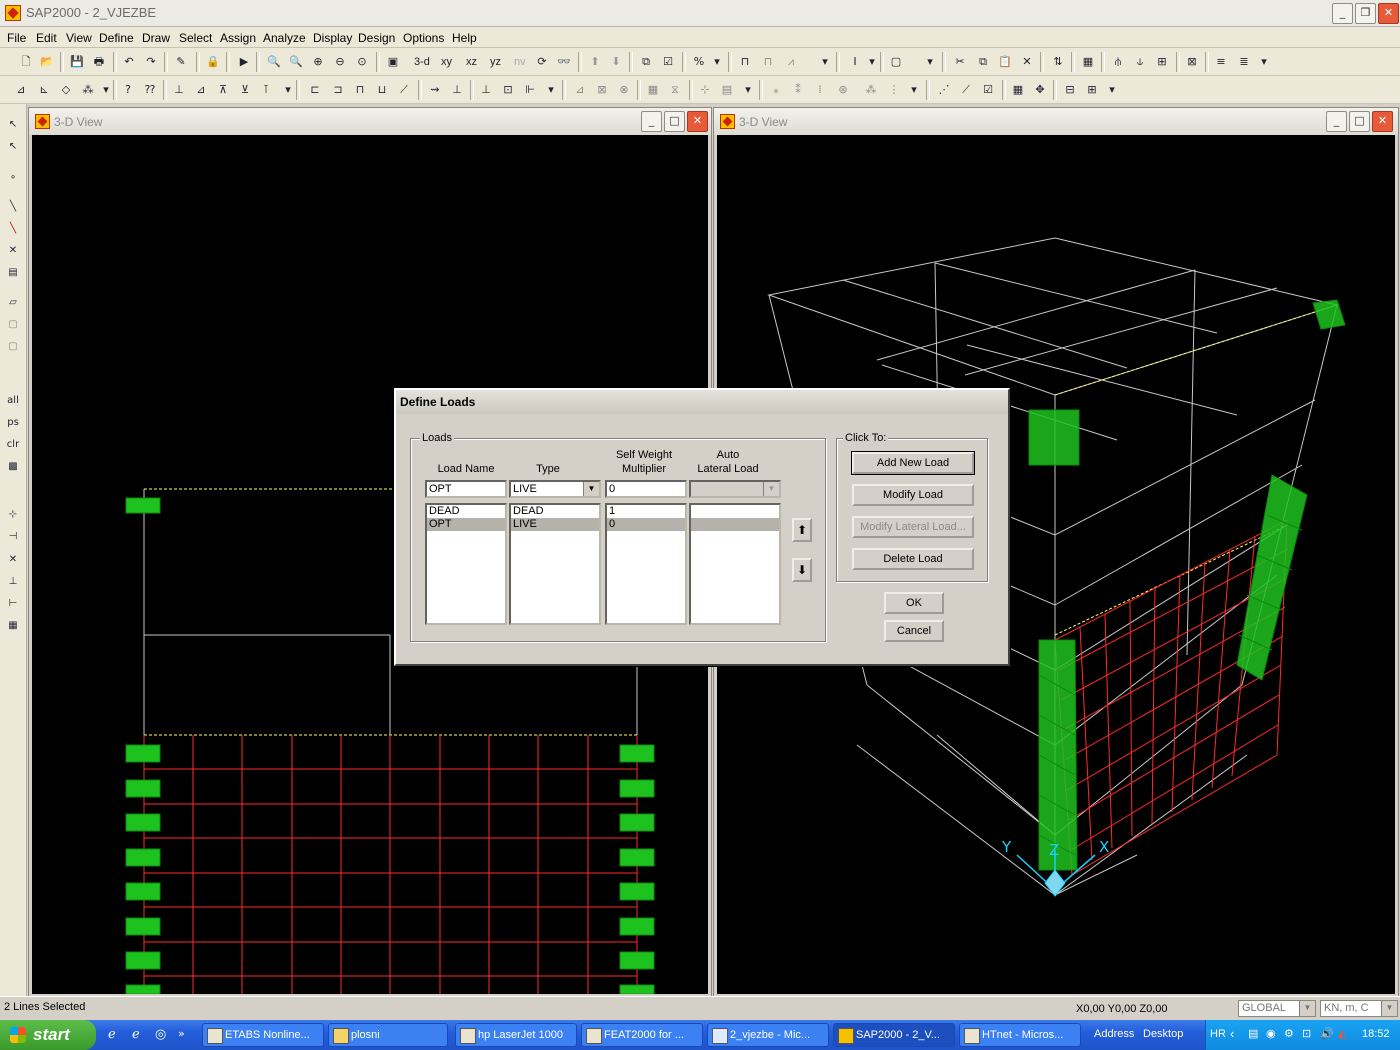  I want to click on lock-icon: 🔒, so click(213, 62).